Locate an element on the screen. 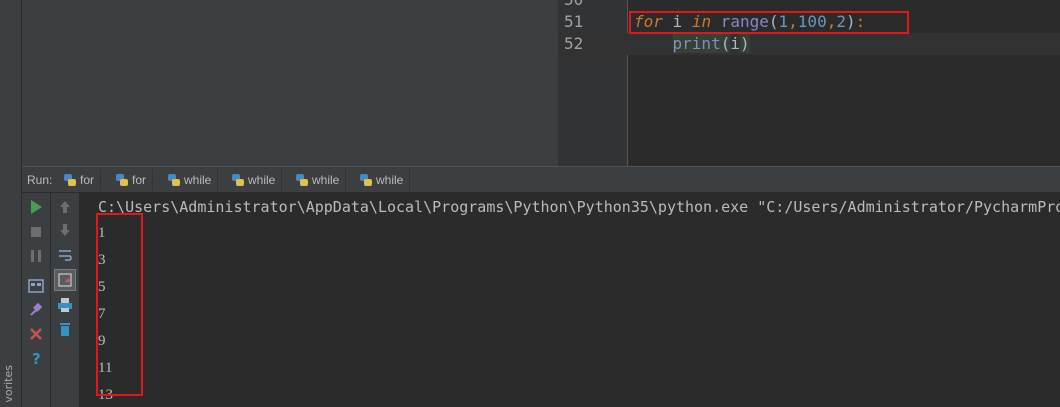  run-tool-header: Run: for for while while while while is located at coordinates (541, 179).